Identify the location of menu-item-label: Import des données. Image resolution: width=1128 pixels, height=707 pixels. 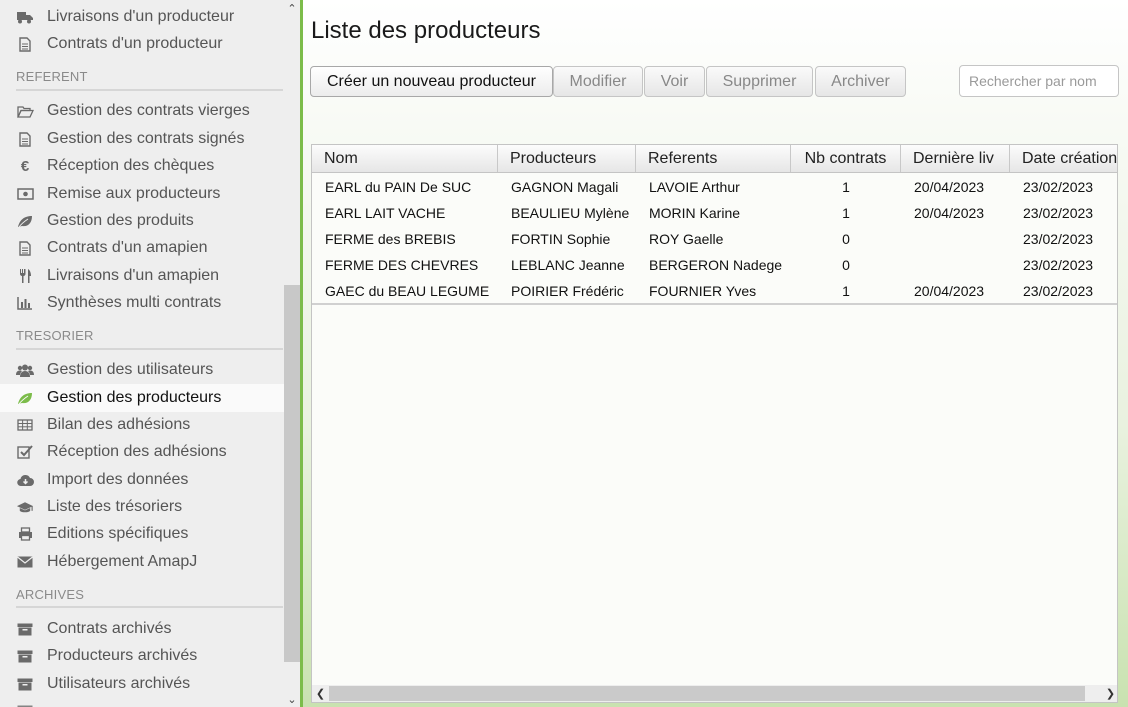
(118, 479).